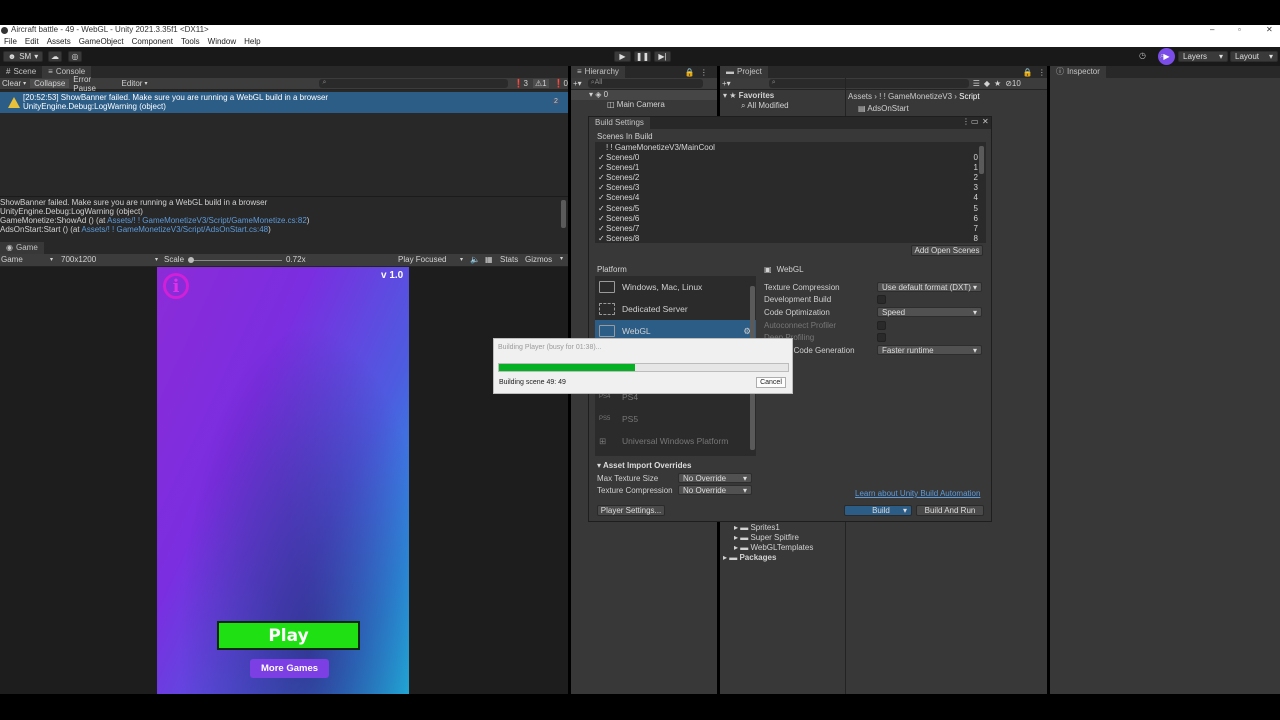 This screenshot has height=720, width=1280. I want to click on favorites-item: ⌕ All Modified, so click(765, 106).